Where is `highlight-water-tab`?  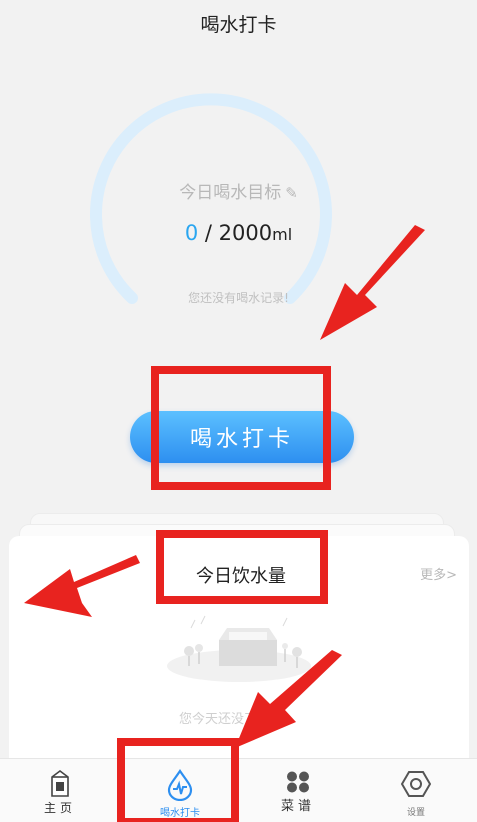
highlight-water-tab is located at coordinates (178, 780).